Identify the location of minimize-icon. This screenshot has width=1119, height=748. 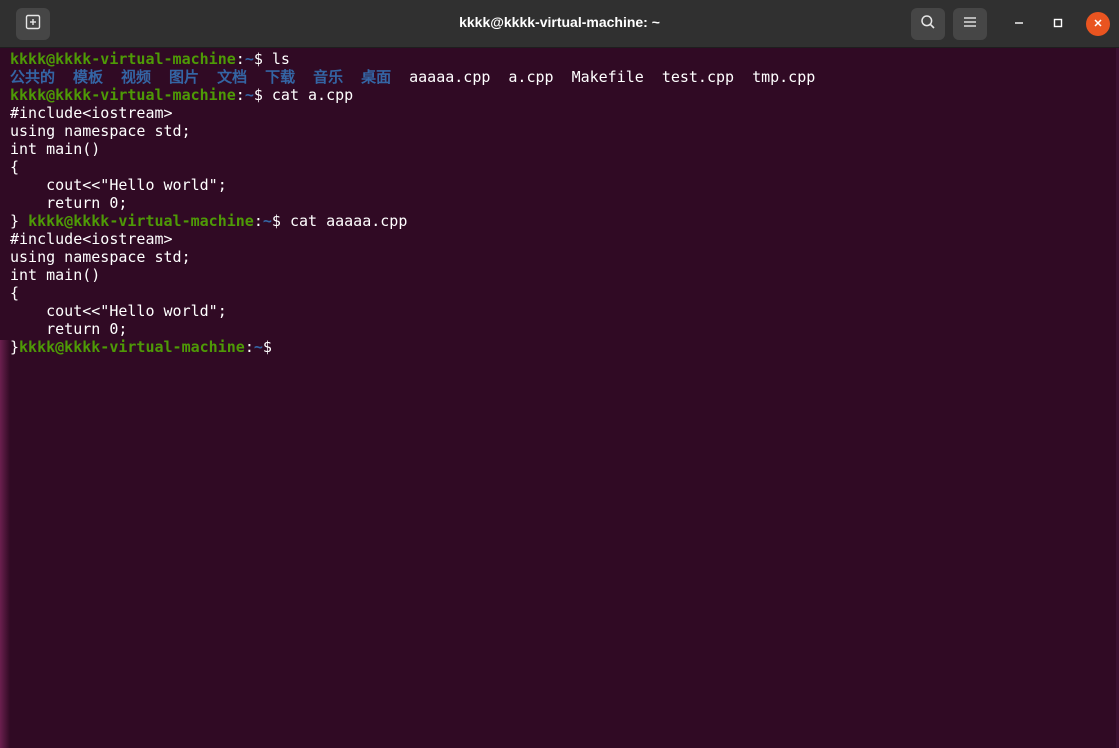
(1019, 24).